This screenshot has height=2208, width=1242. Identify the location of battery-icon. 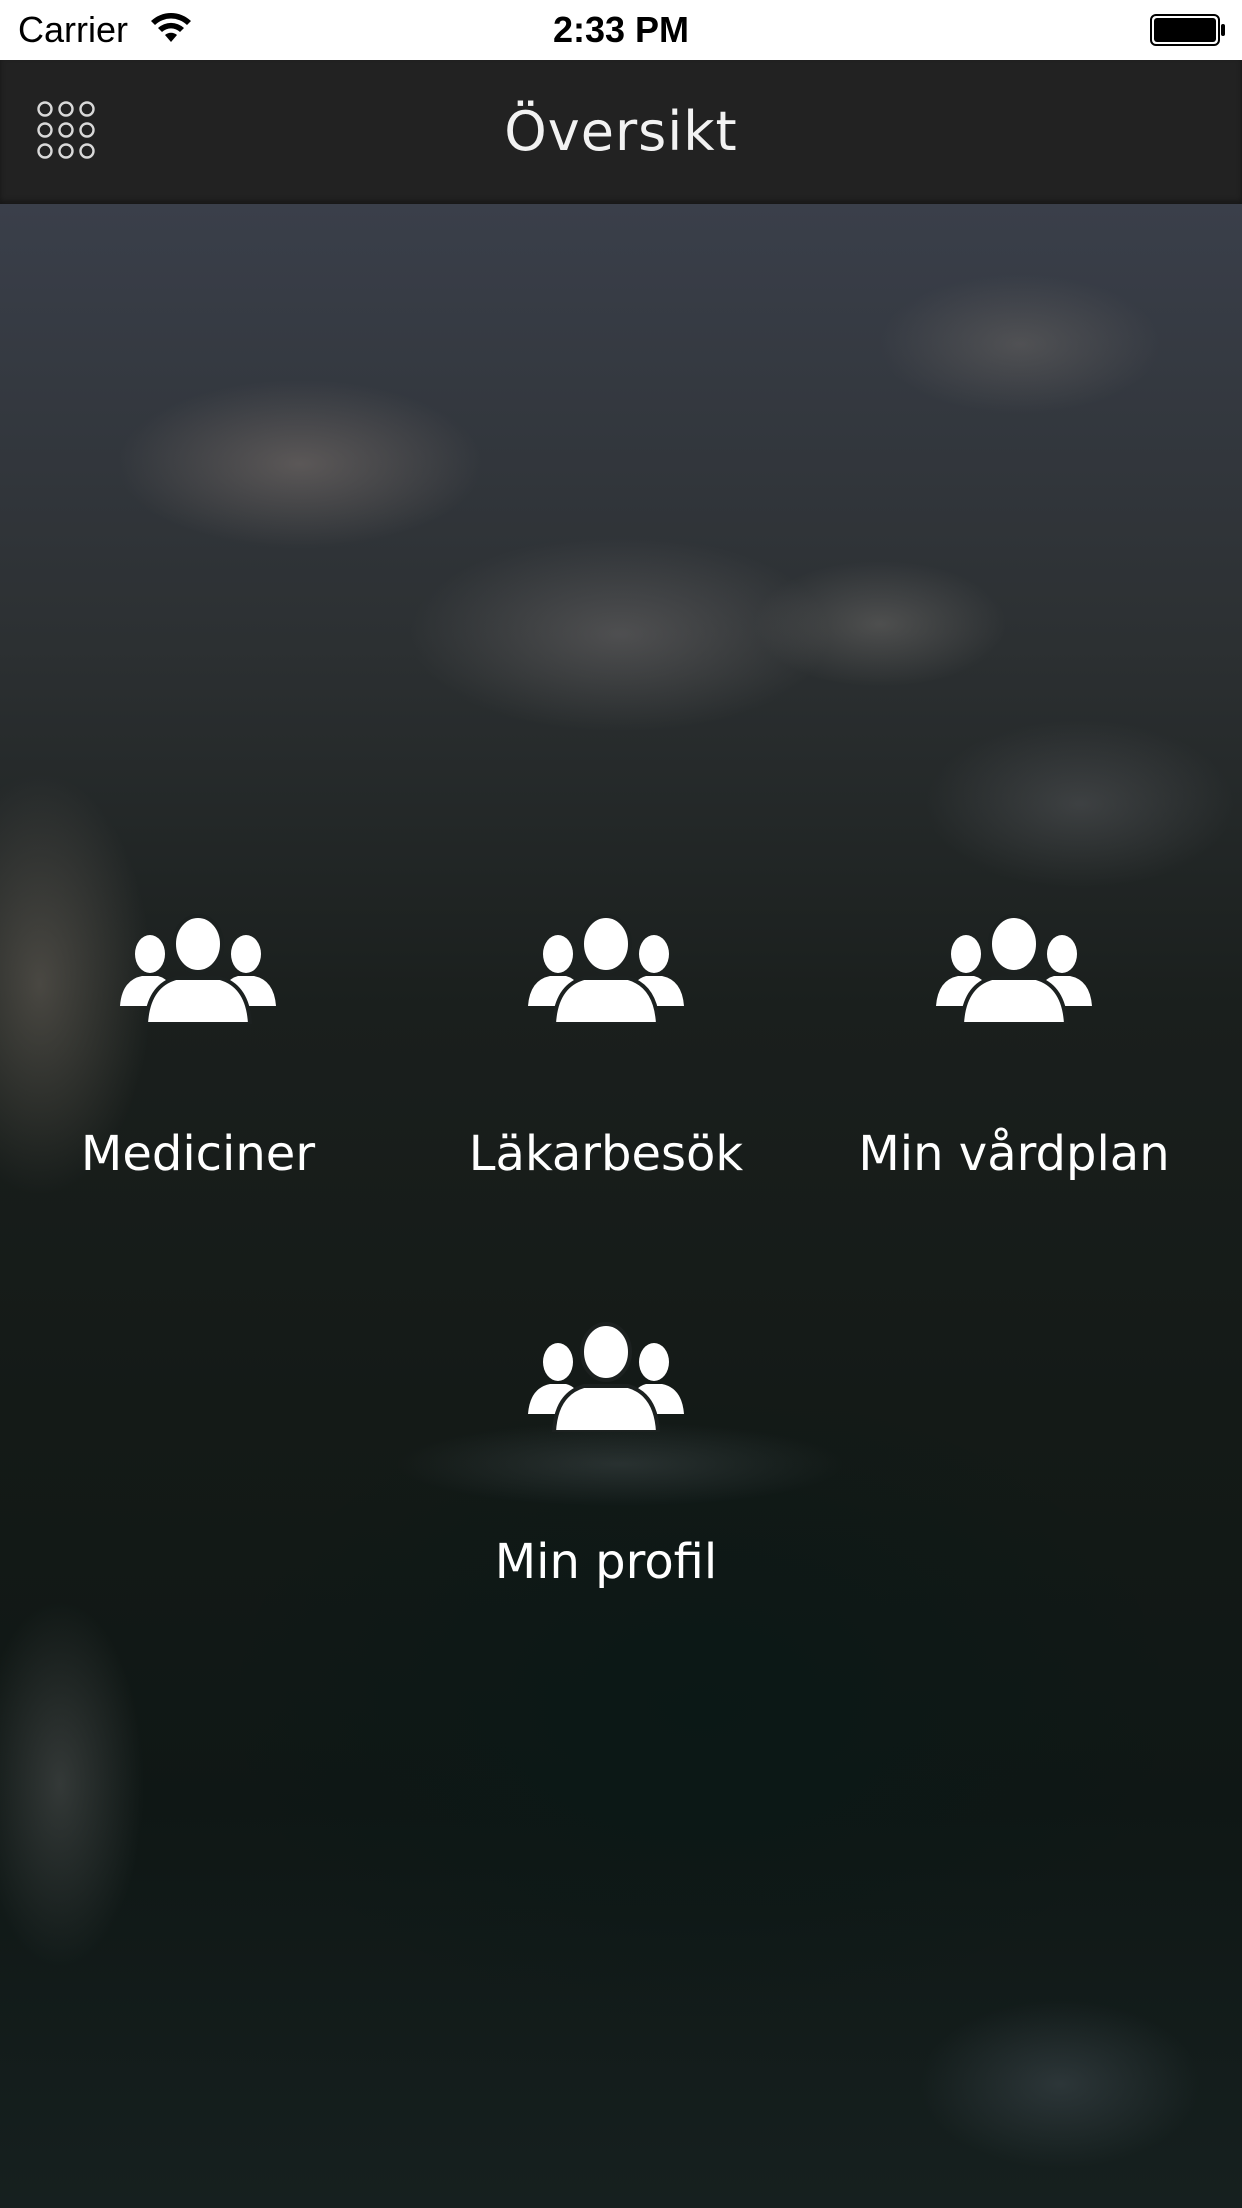
(1187, 30).